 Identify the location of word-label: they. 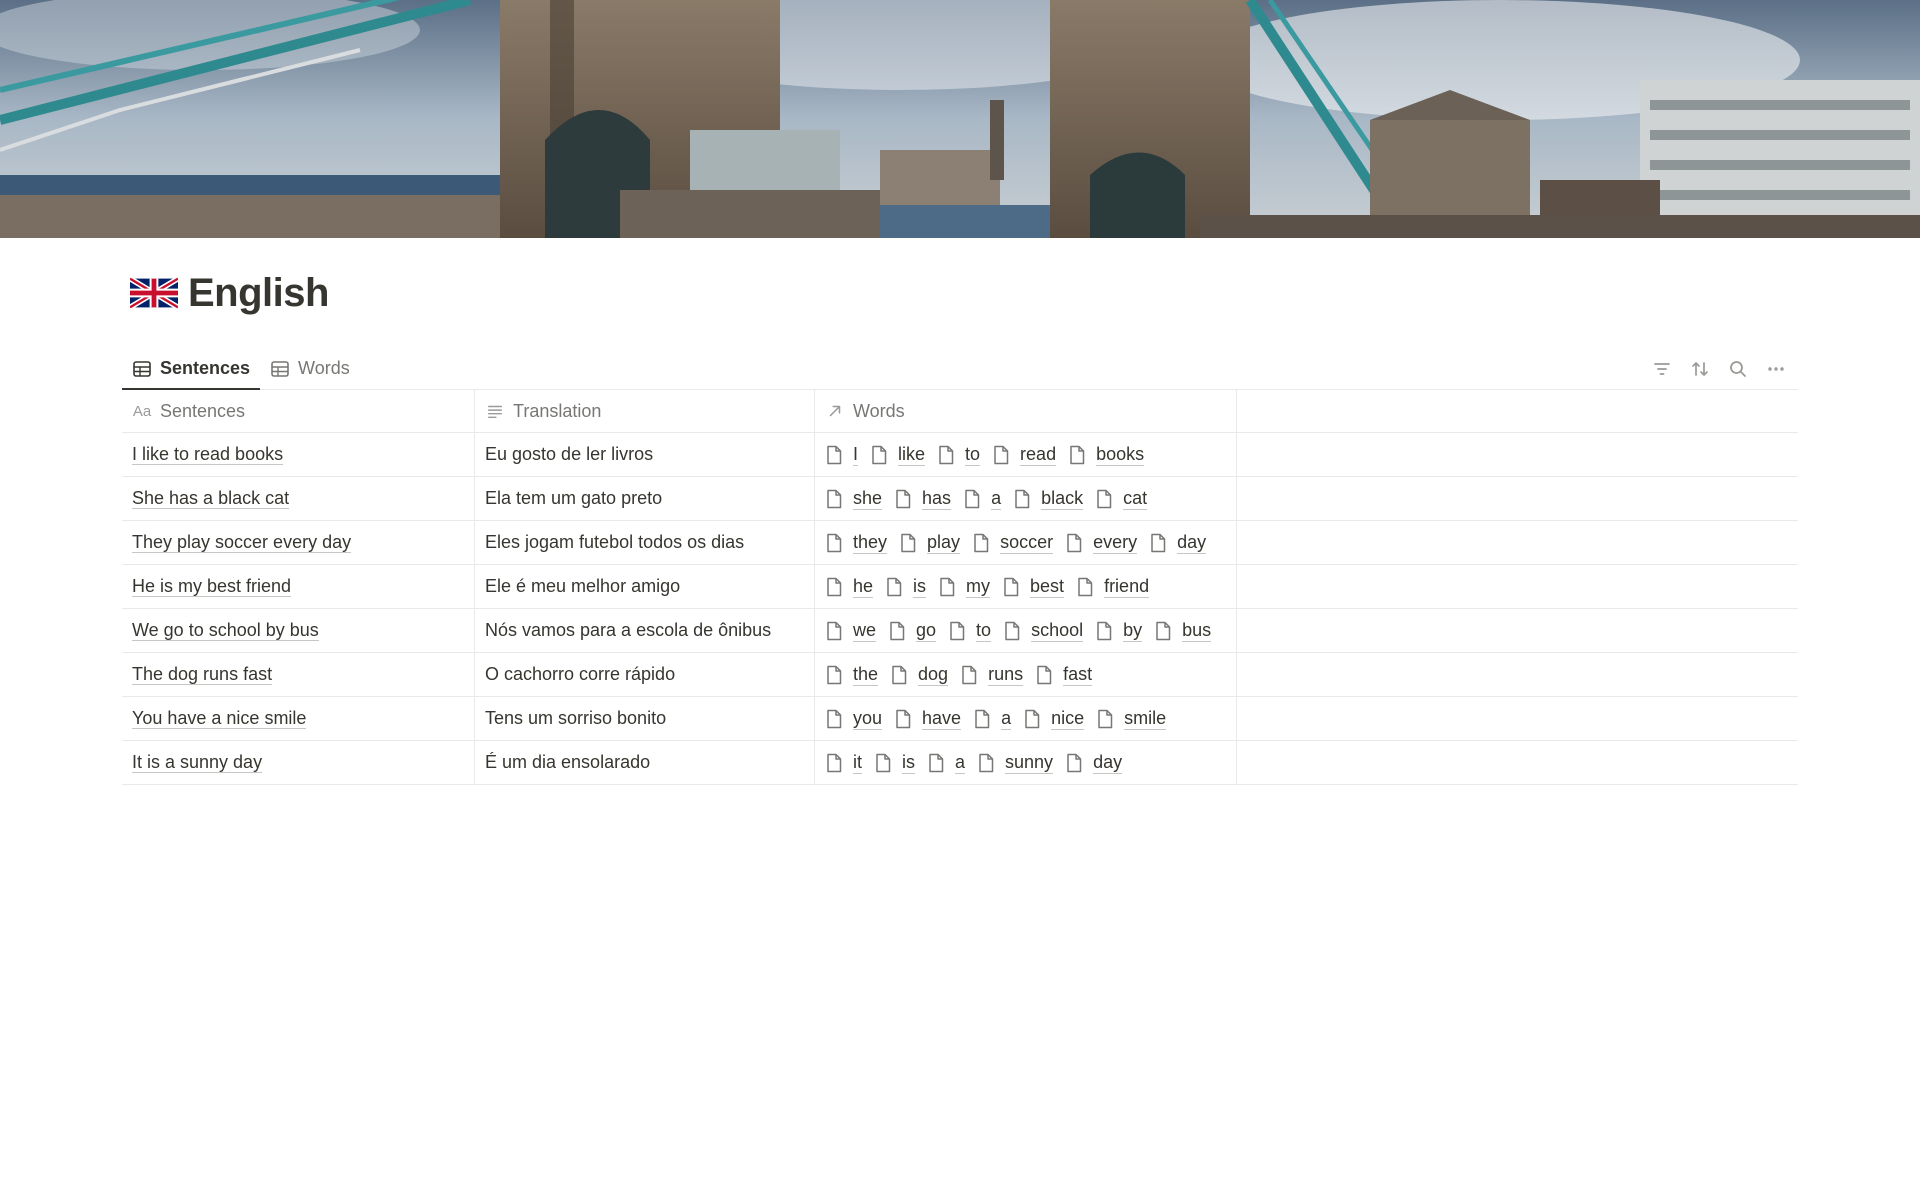
(870, 543).